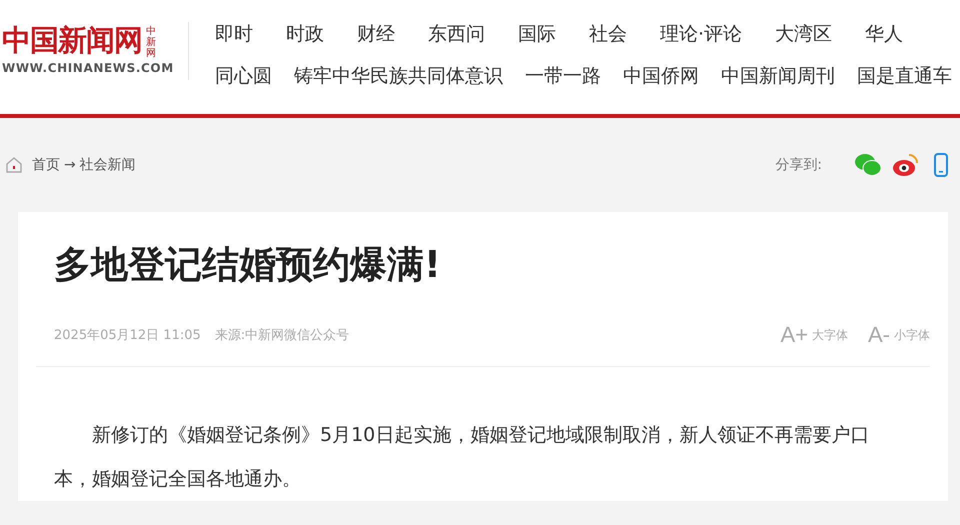 This screenshot has height=525, width=960. I want to click on nav-link: 东西问, so click(456, 34).